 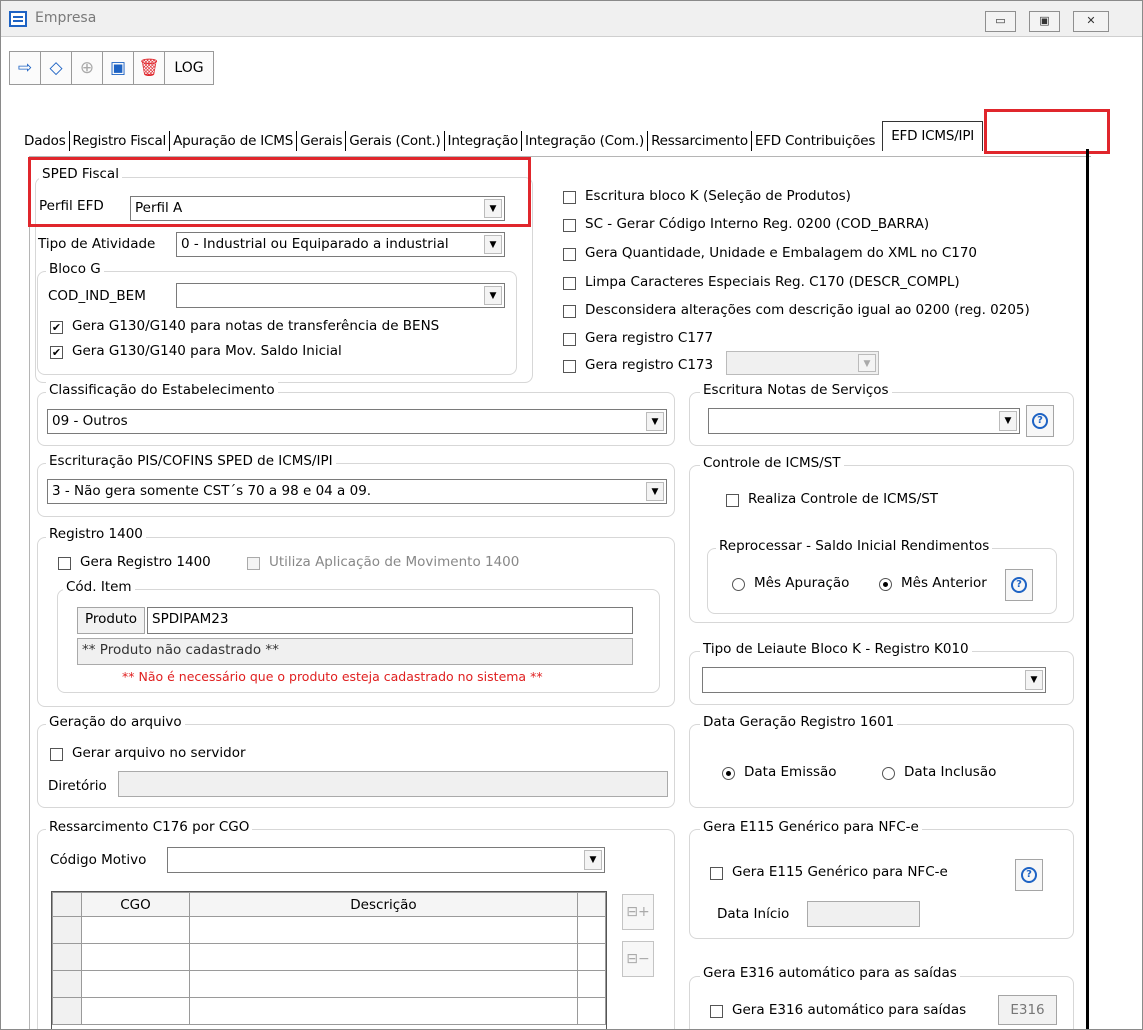 What do you see at coordinates (1000, 21) in the screenshot?
I see `minimize-button: ▭` at bounding box center [1000, 21].